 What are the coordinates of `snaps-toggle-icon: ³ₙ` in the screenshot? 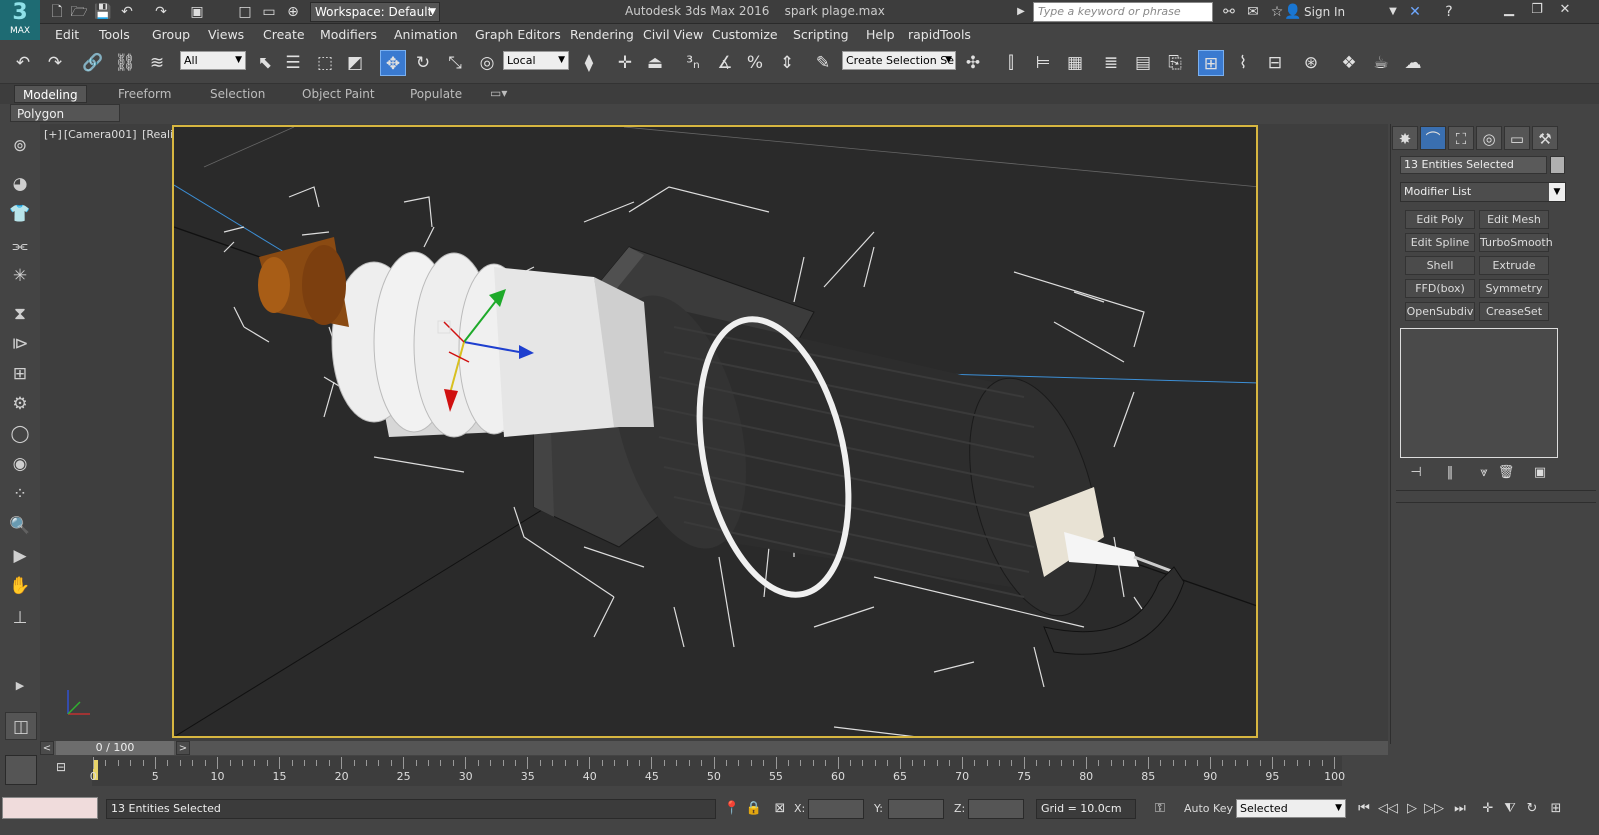 It's located at (693, 63).